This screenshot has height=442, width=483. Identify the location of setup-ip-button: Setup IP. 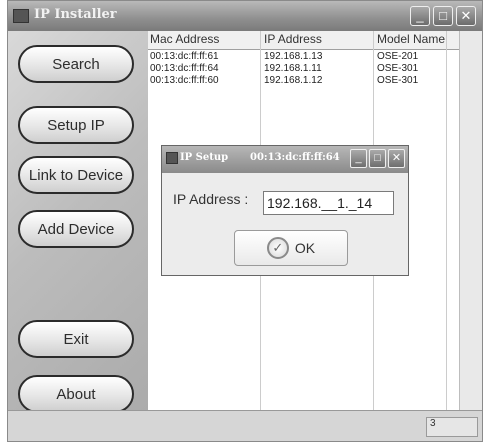
(76, 125).